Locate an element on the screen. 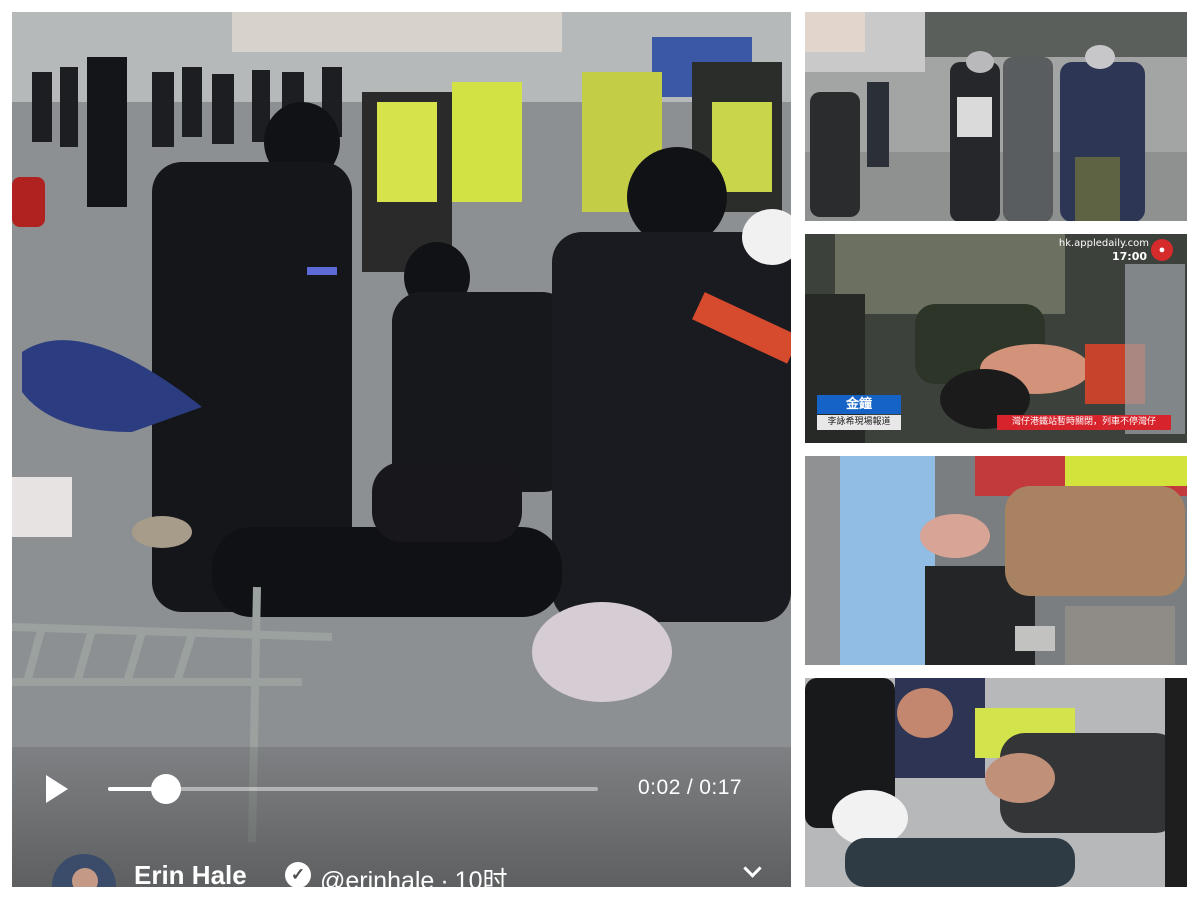 Image resolution: width=1200 pixels, height=900 pixels. more-options-button is located at coordinates (753, 871).